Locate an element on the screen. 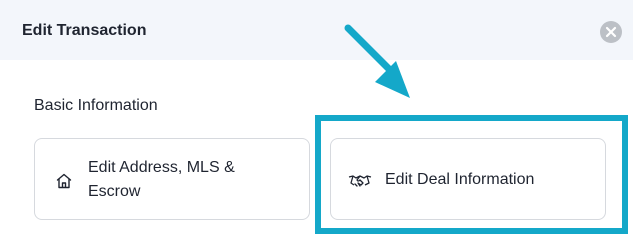  section-heading: Basic Information is located at coordinates (96, 105).